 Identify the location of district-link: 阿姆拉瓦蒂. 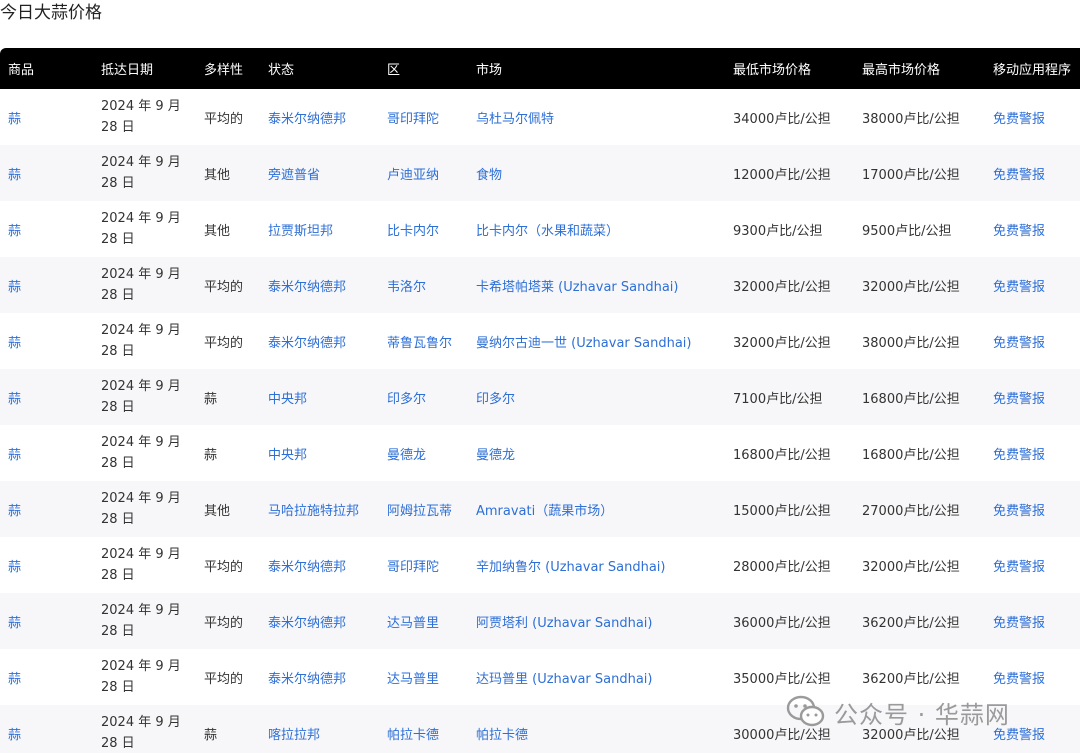
(419, 511).